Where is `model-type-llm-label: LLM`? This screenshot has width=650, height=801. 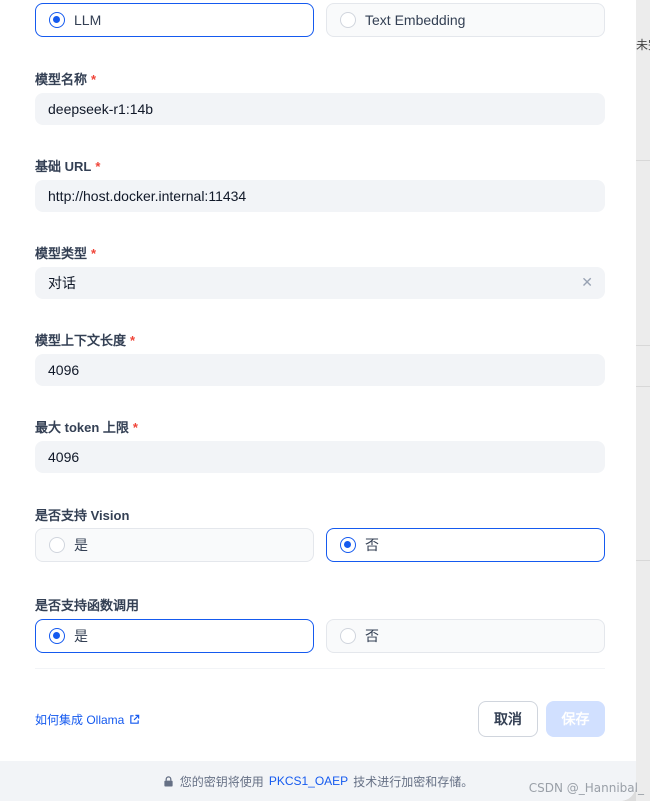
model-type-llm-label: LLM is located at coordinates (88, 20).